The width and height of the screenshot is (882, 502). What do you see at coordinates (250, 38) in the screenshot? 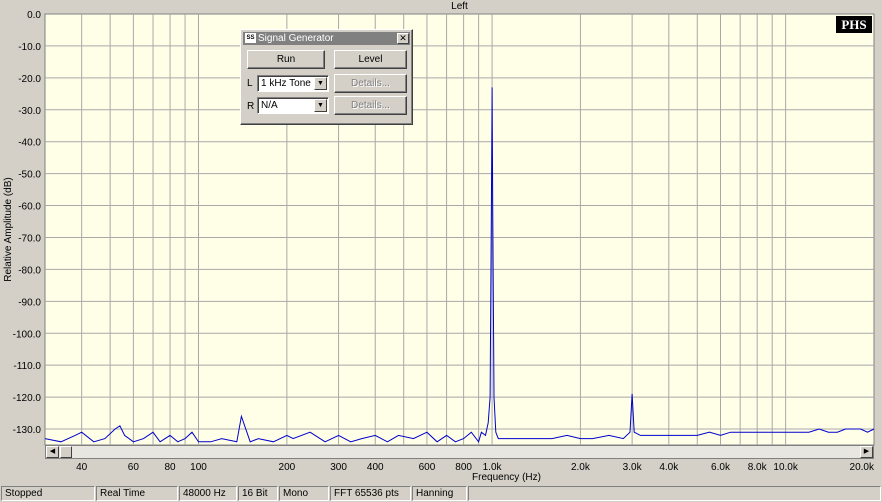
I see `app-icon: SS` at bounding box center [250, 38].